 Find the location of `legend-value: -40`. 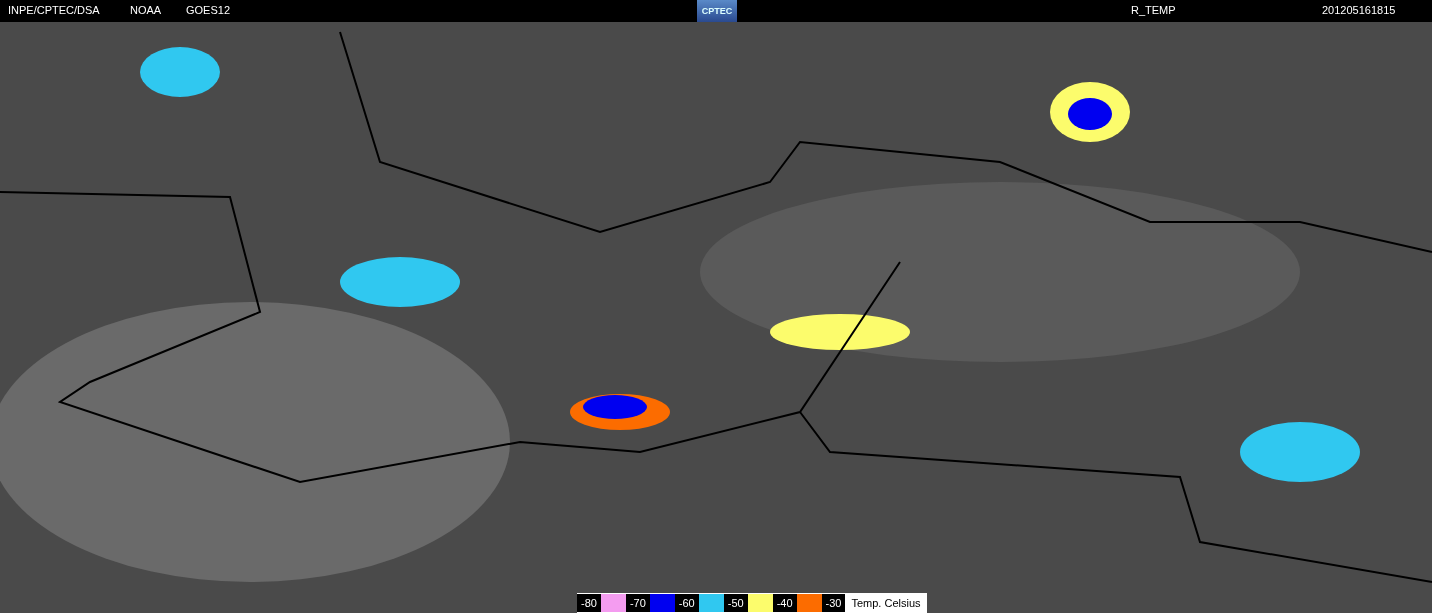

legend-value: -40 is located at coordinates (784, 603).